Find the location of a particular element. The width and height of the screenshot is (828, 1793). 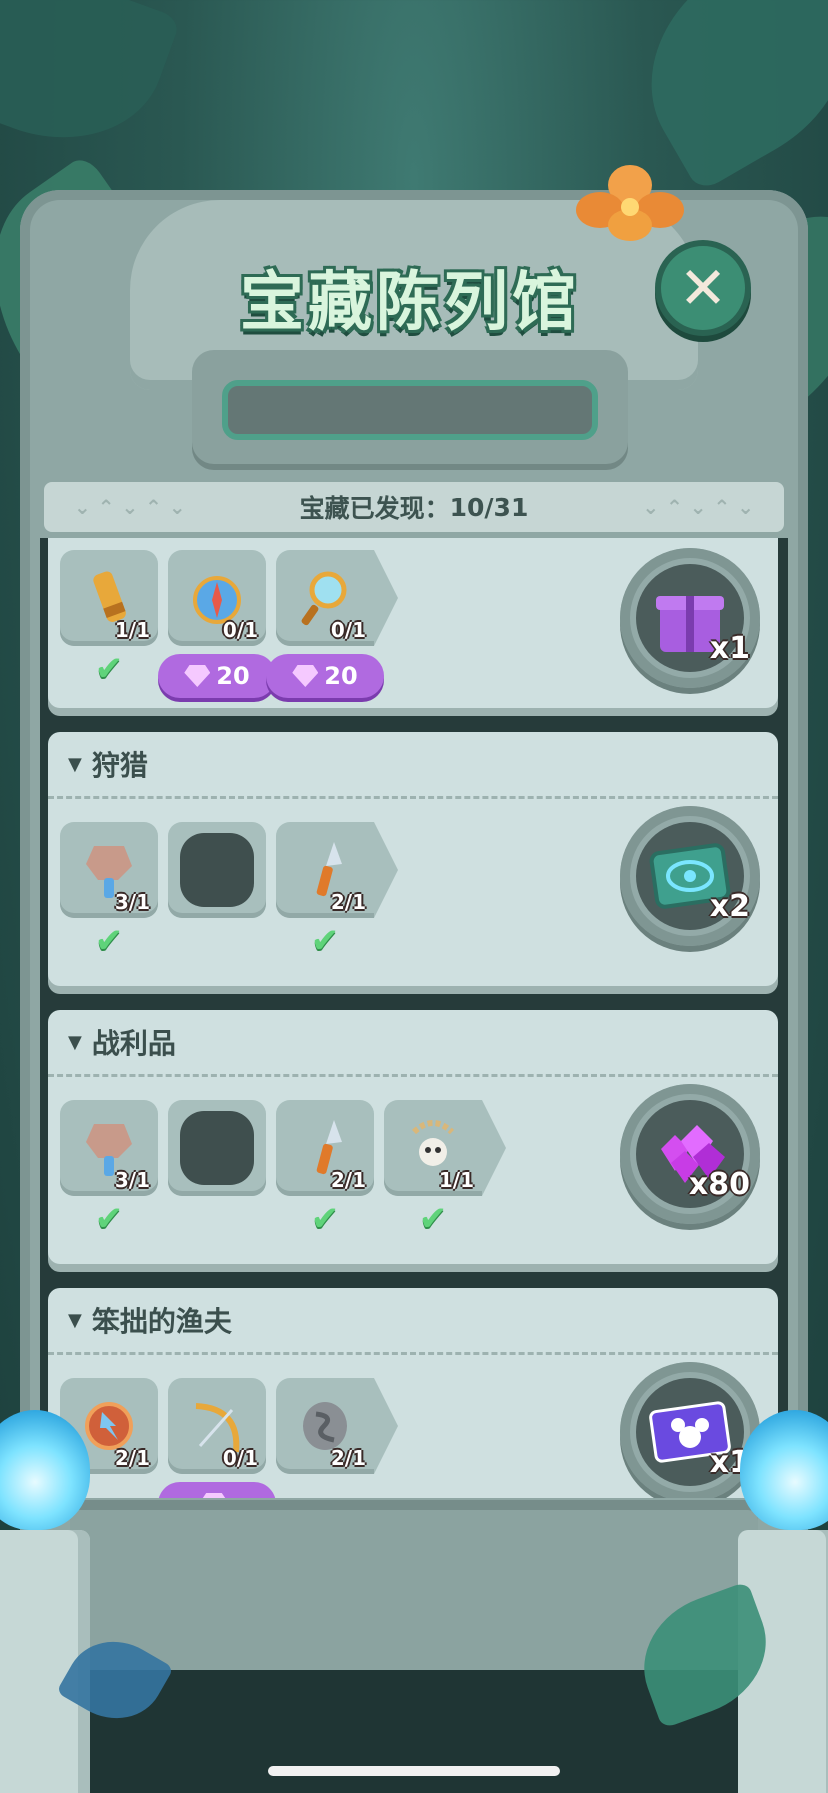

collection-card: 1/1 ✔ 0/1 20 0/1 20 x1 is located at coordinates (413, 623).